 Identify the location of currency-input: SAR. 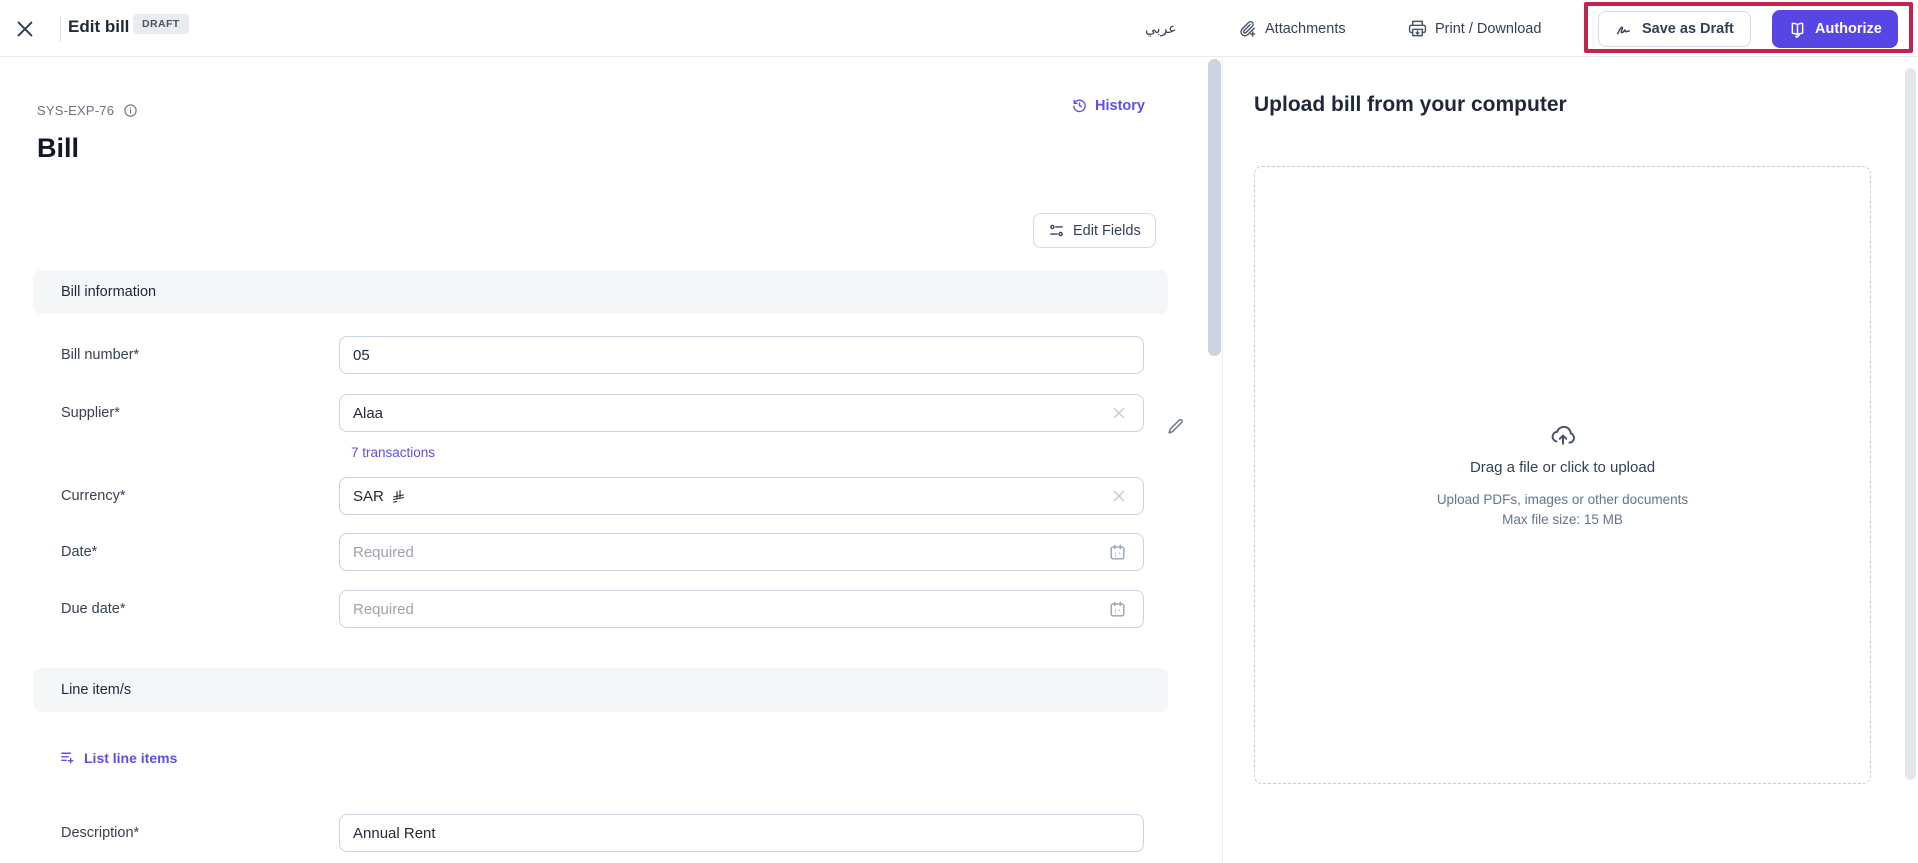
(741, 496).